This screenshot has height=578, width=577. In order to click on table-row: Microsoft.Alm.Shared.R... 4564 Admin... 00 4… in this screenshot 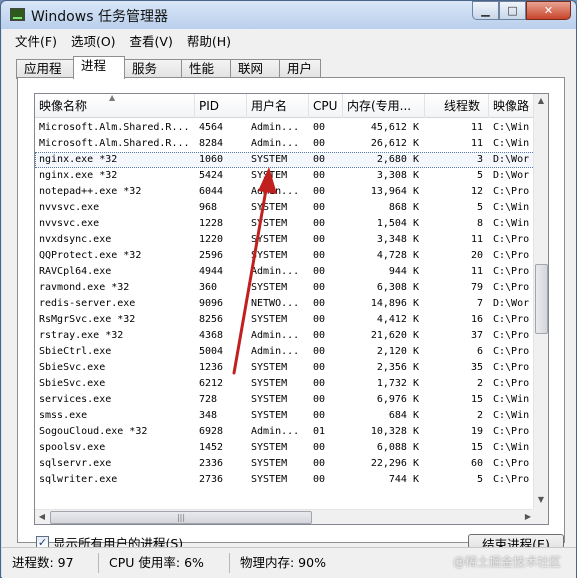, I will do `click(285, 128)`.